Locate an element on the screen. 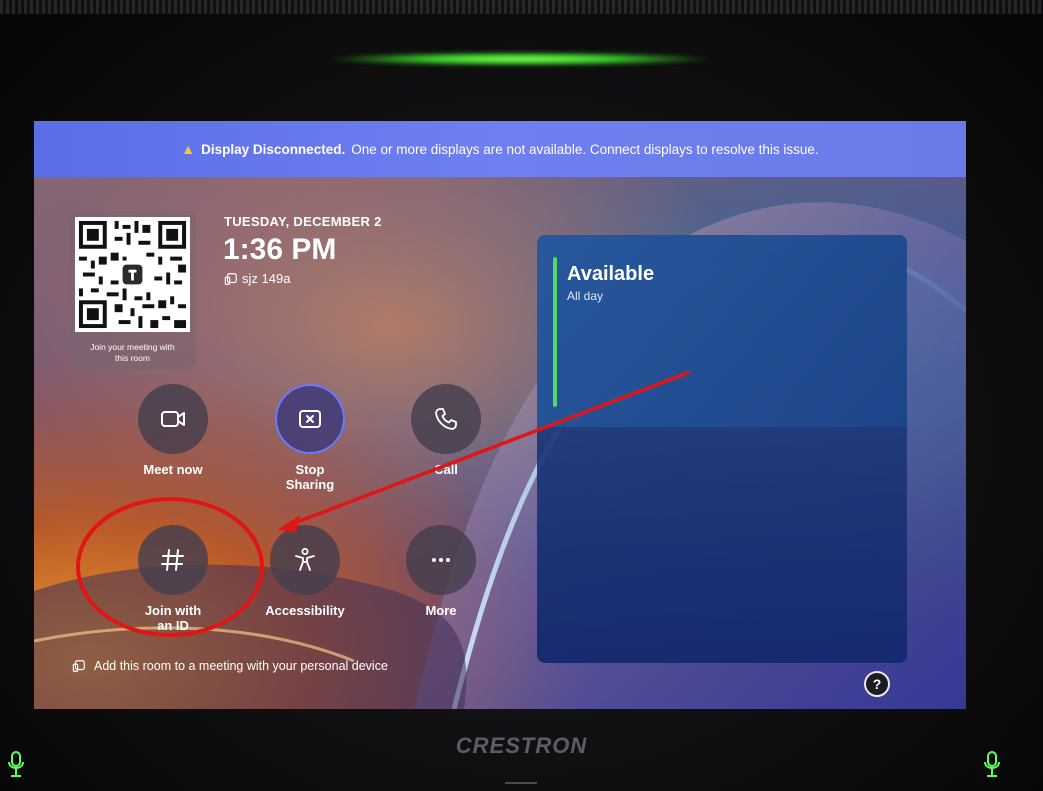 The width and height of the screenshot is (1043, 791). call-circle is located at coordinates (446, 419).